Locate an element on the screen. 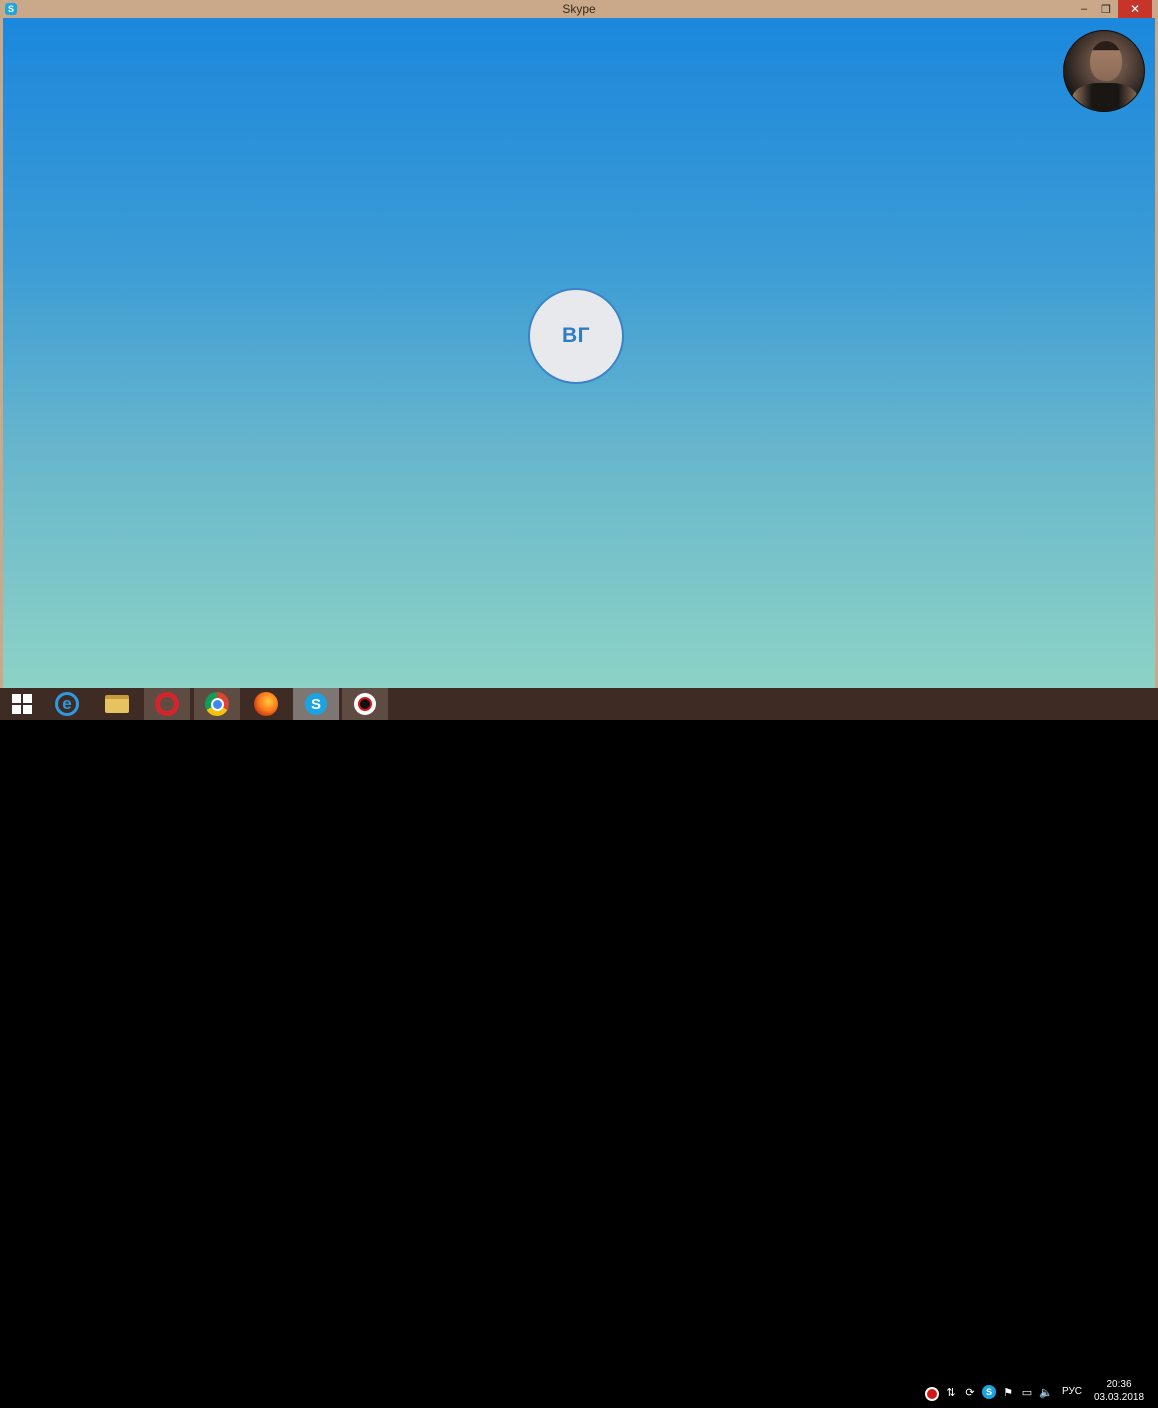 This screenshot has width=1158, height=1408. title-bar: S Skype – ❐ ✕ is located at coordinates (579, 9).